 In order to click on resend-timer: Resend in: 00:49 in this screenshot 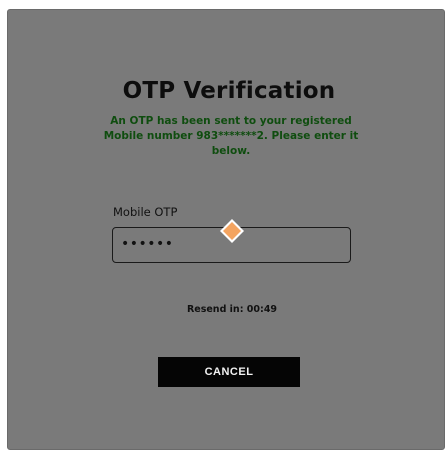, I will do `click(232, 309)`.